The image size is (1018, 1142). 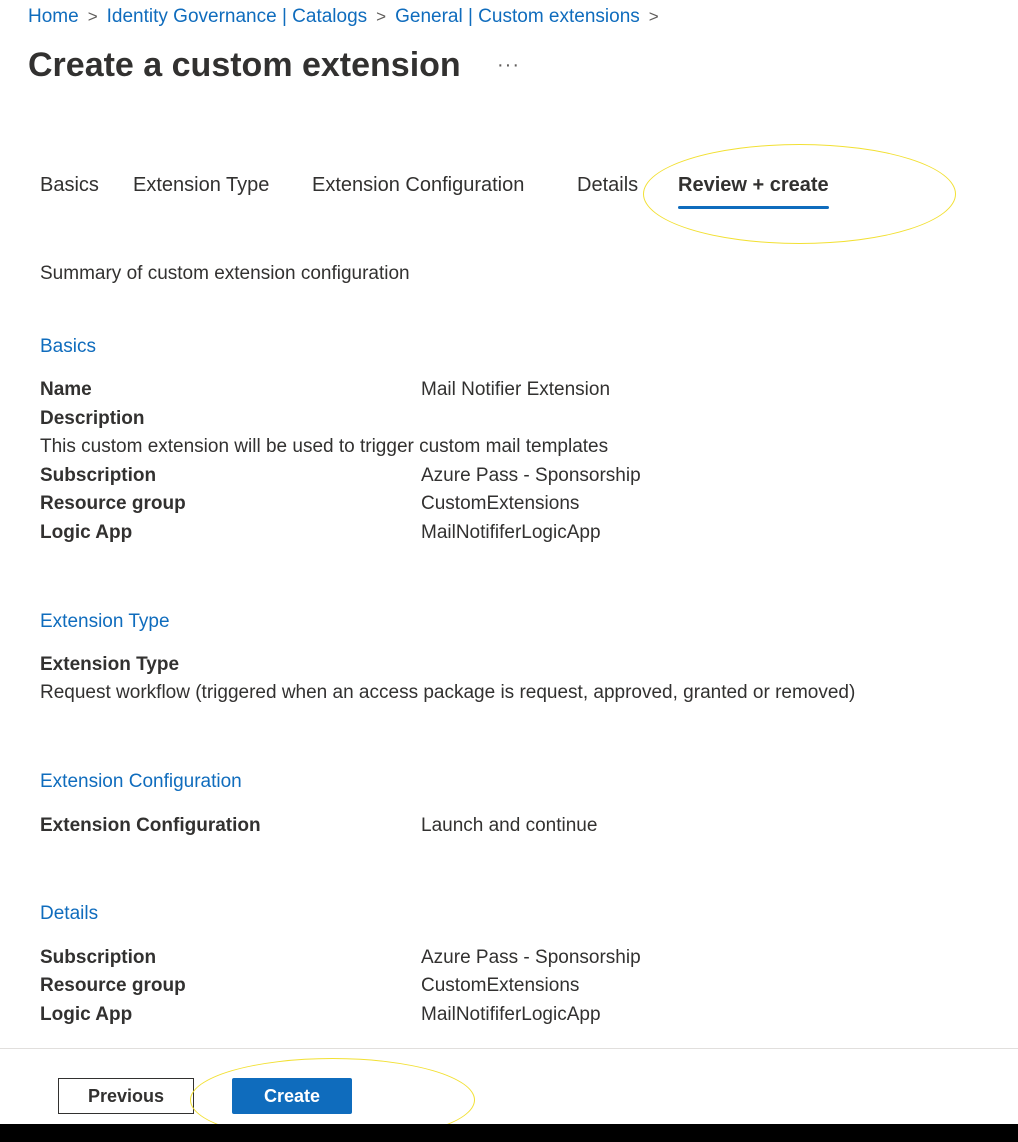 What do you see at coordinates (237, 16) in the screenshot?
I see `breadcrumb-catalogs-link: Identity Governance | Catalogs` at bounding box center [237, 16].